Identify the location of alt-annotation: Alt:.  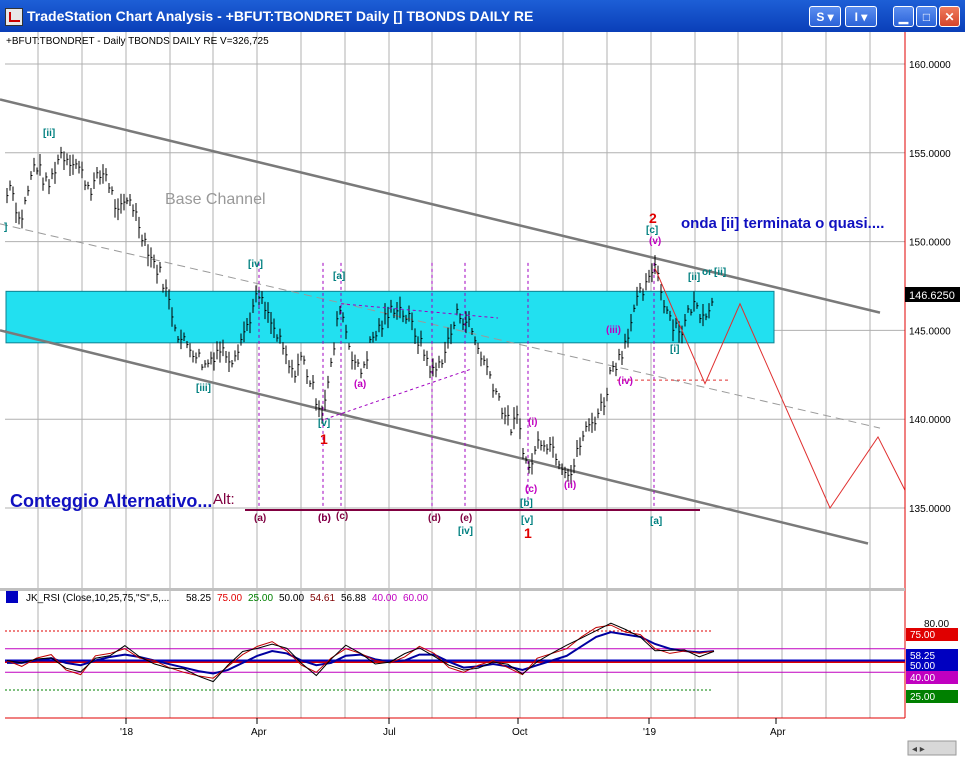
(224, 499).